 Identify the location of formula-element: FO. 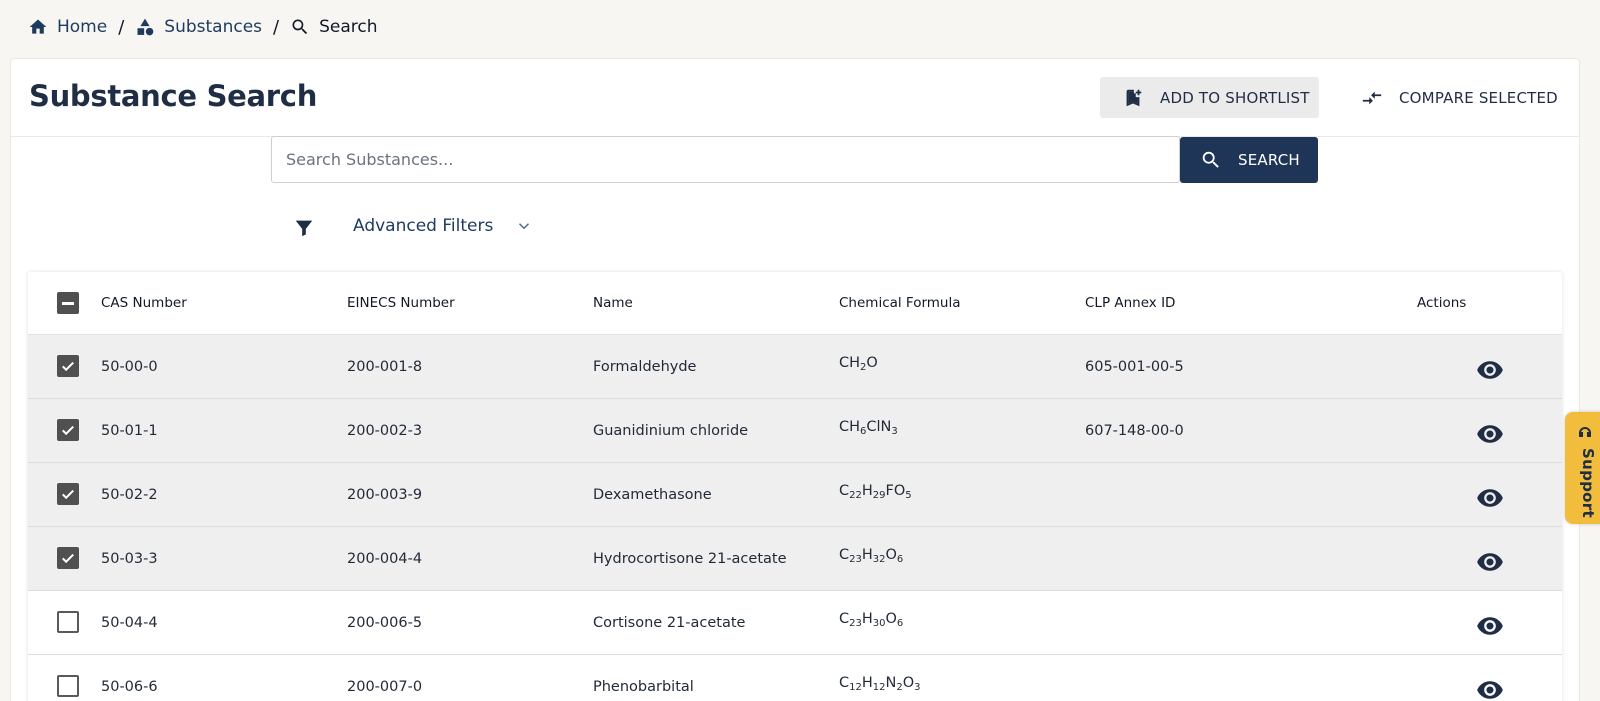
(895, 490).